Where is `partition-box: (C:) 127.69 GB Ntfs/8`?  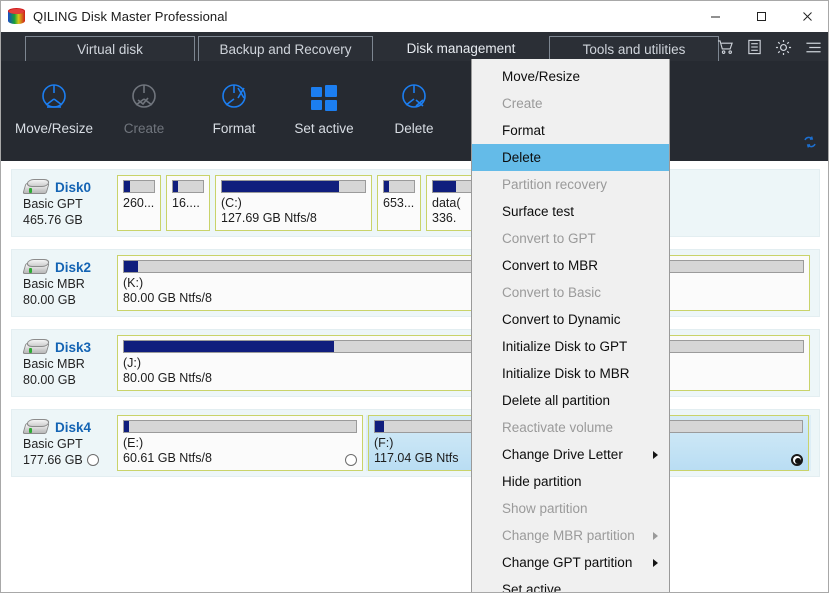 partition-box: (C:) 127.69 GB Ntfs/8 is located at coordinates (293, 203).